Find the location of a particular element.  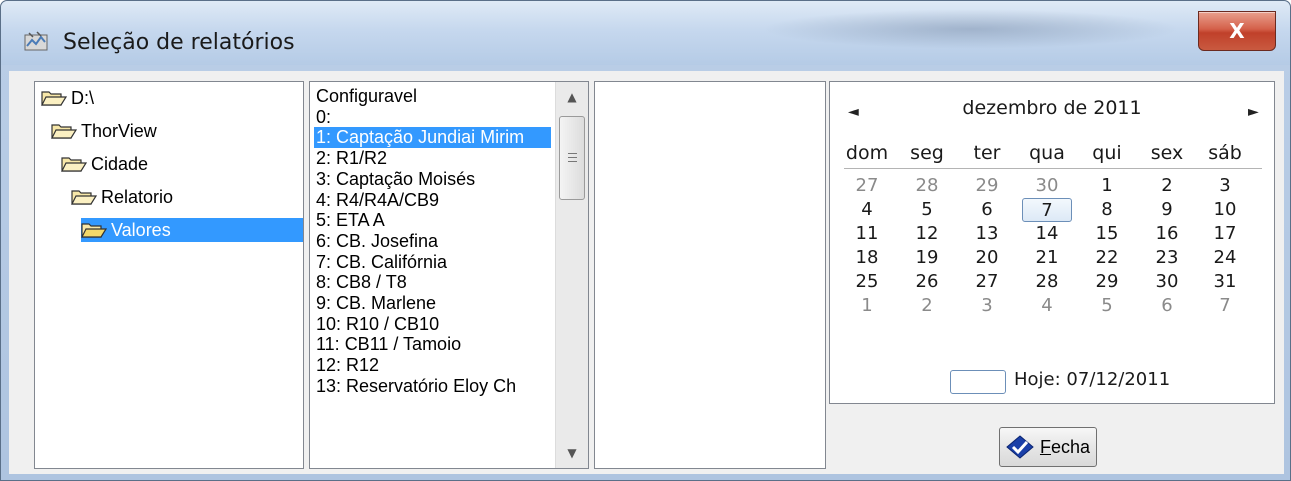

weekday-divider is located at coordinates (1053, 168).